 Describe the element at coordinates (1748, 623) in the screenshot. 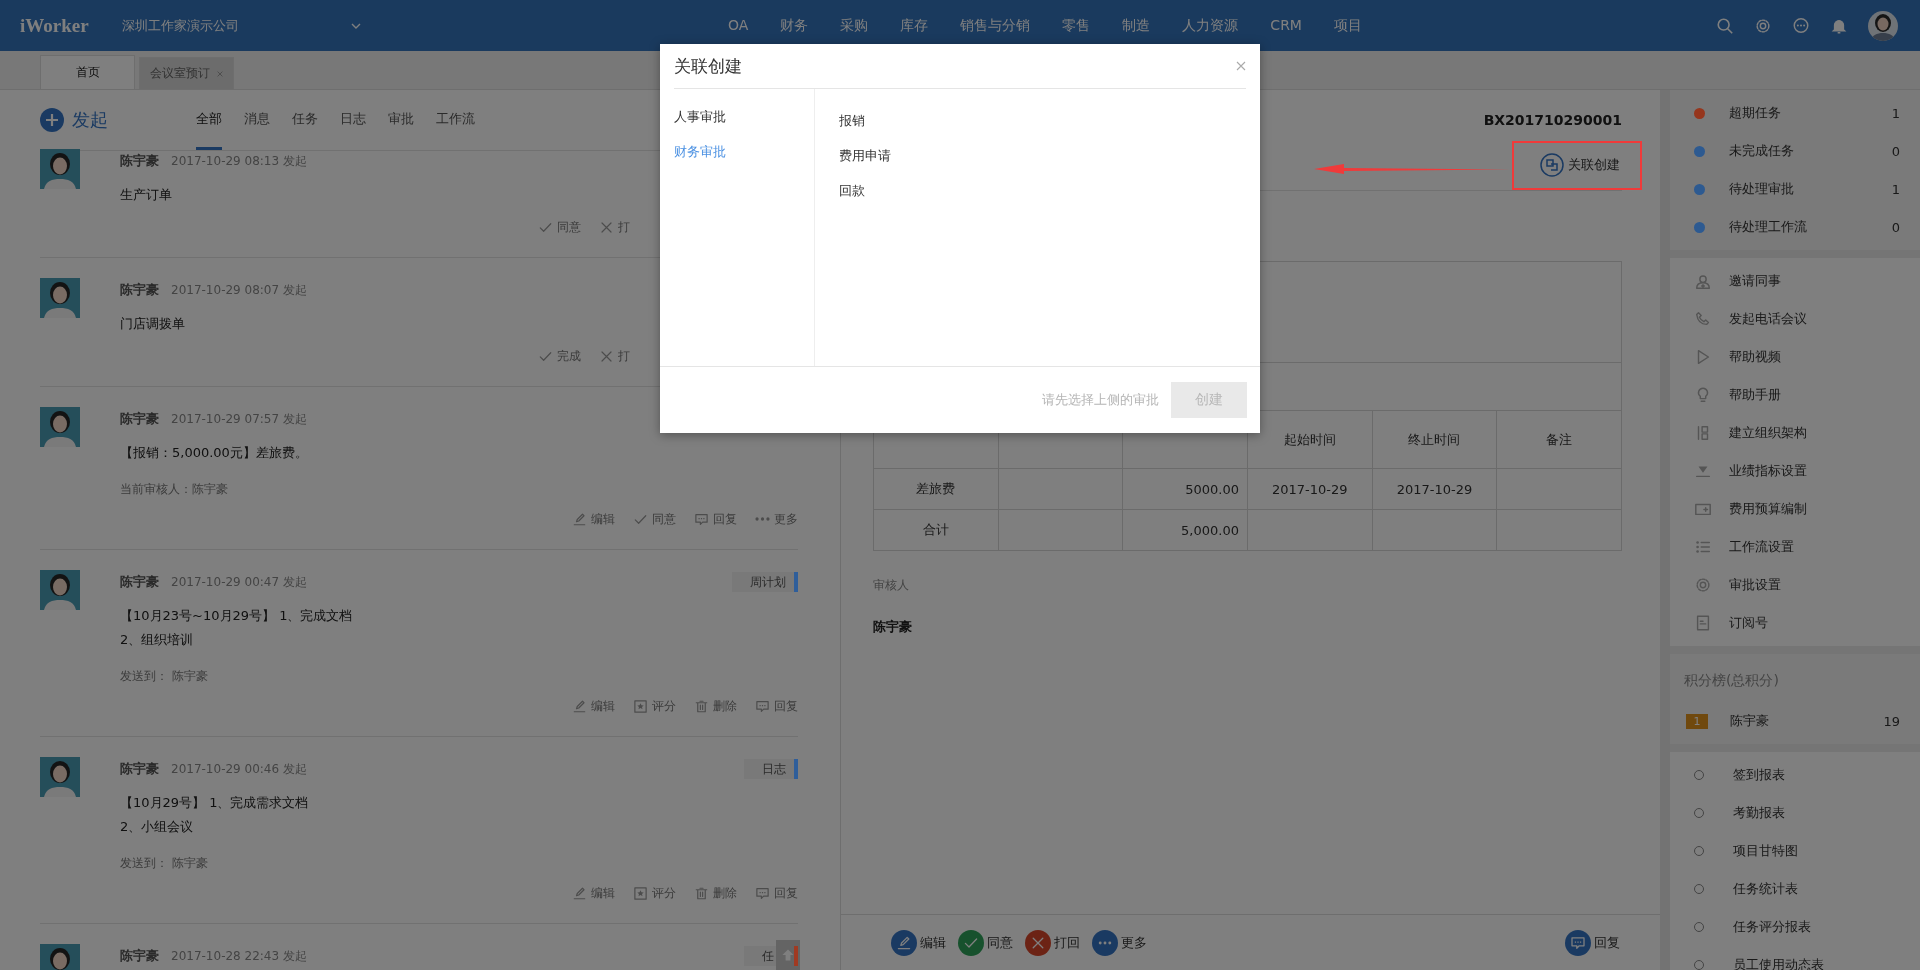

I see `menu-label: 订阅号` at that location.